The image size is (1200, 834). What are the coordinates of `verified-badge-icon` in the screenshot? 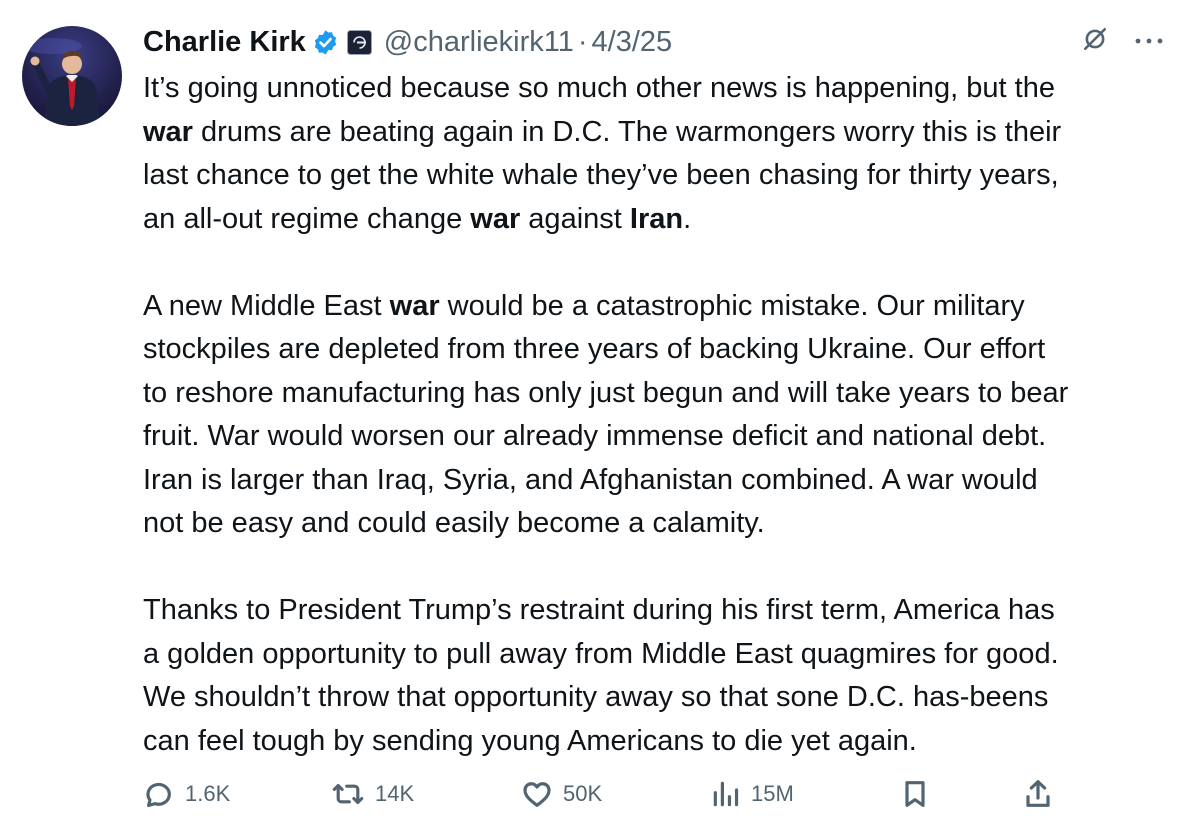 It's located at (325, 42).